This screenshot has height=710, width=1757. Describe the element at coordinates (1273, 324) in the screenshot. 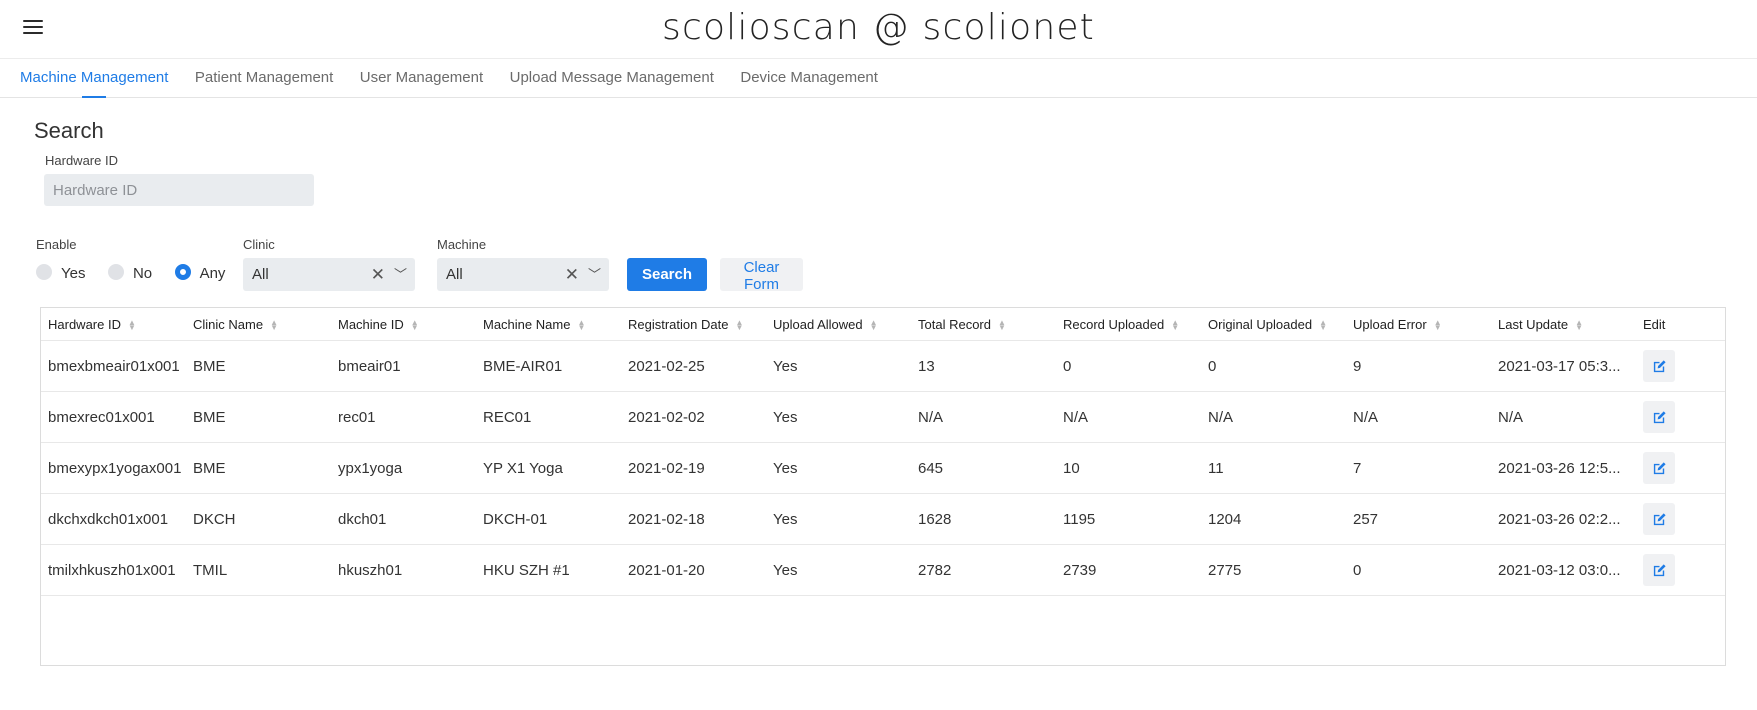

I see `col-header-original-uploaded: Original Uploaded ▲ ▼` at that location.